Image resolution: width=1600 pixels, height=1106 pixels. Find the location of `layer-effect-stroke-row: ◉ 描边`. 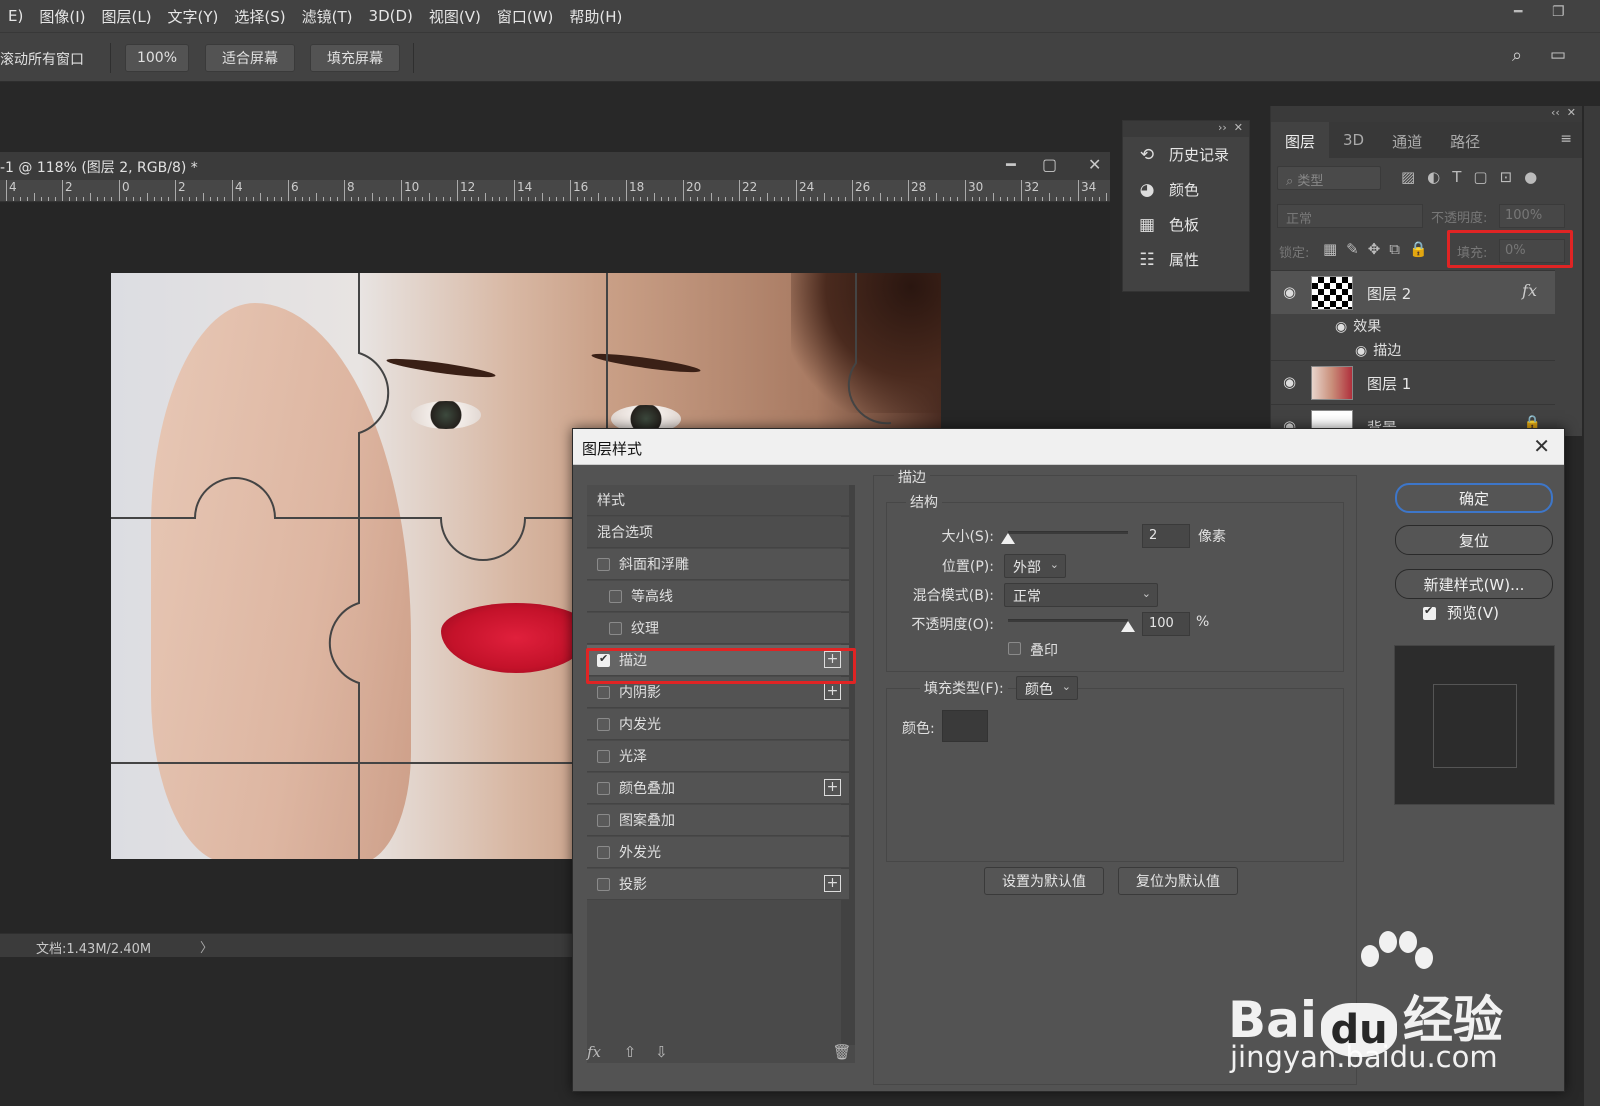

layer-effect-stroke-row: ◉ 描边 is located at coordinates (1378, 350).